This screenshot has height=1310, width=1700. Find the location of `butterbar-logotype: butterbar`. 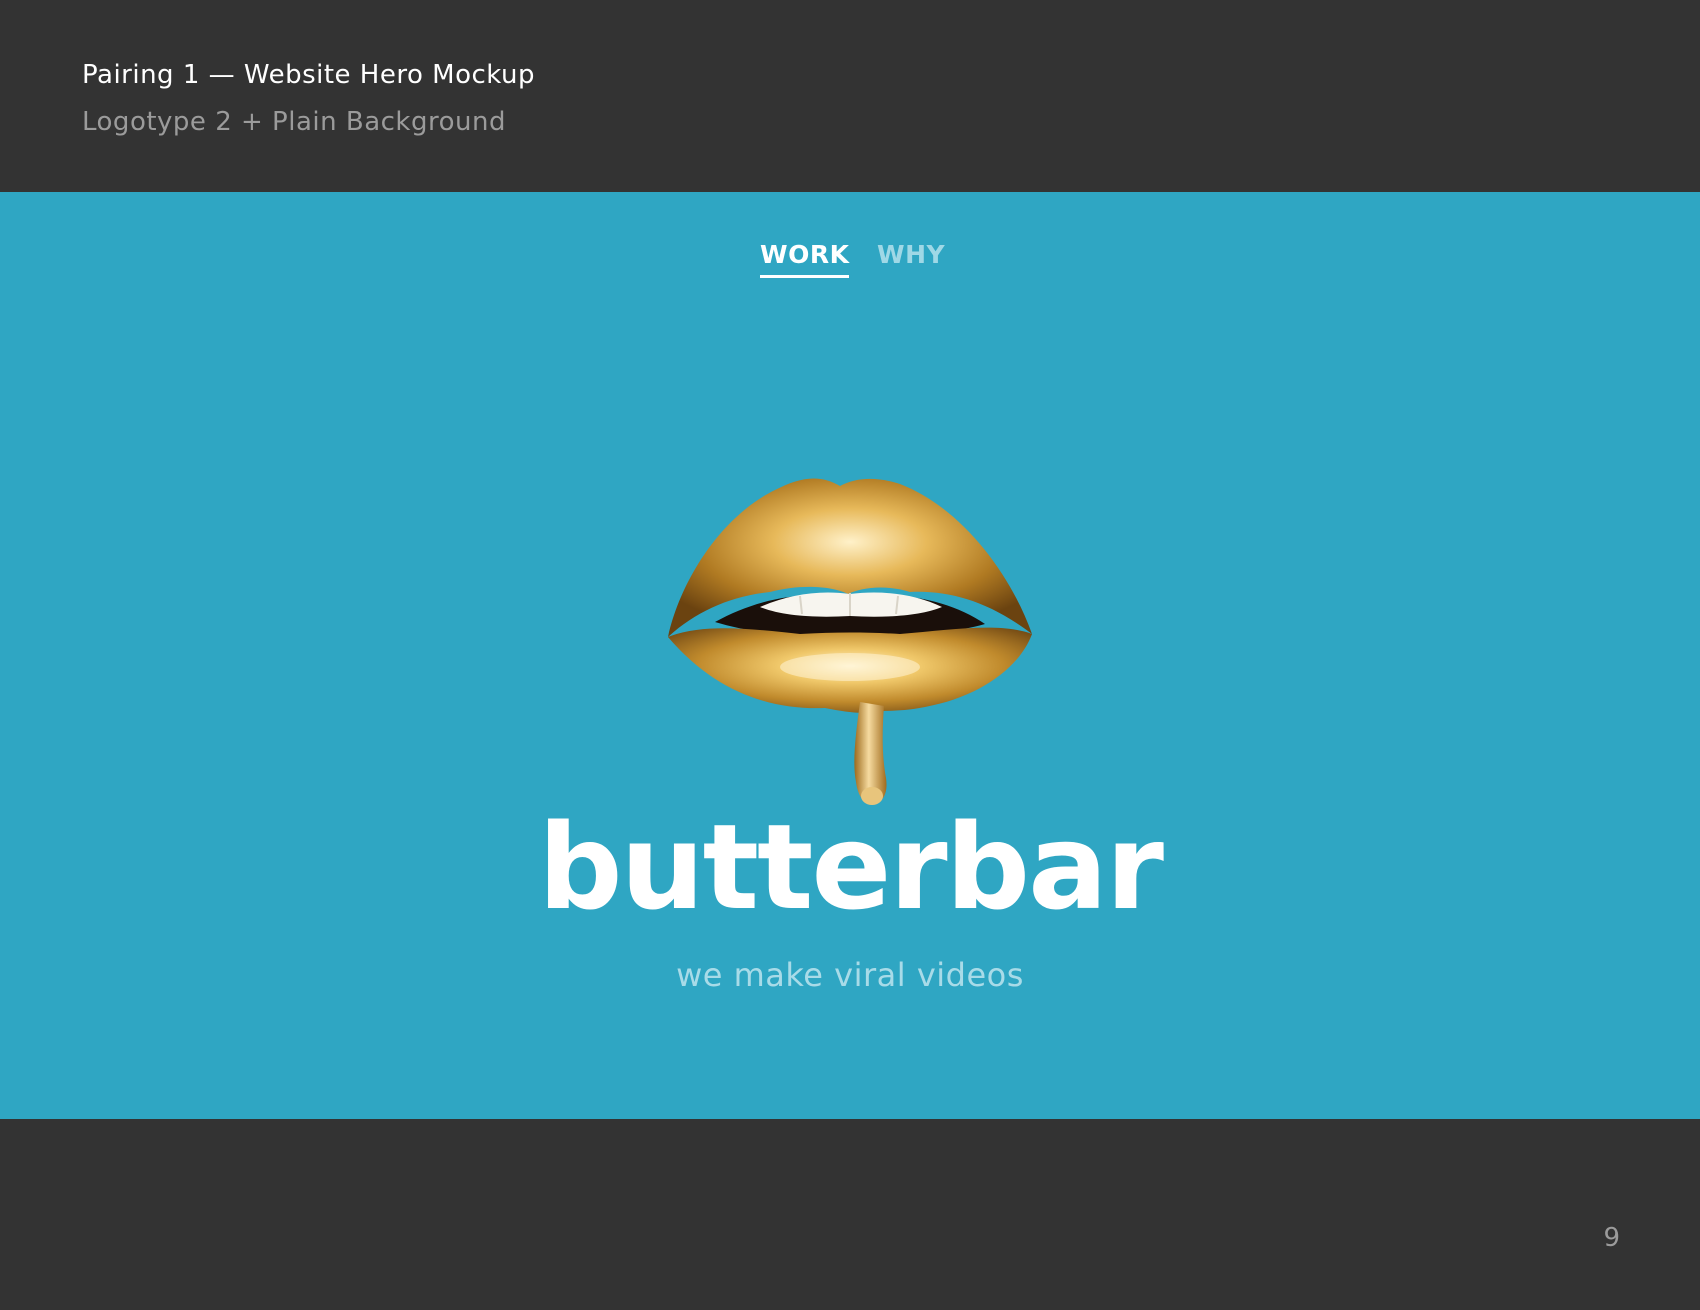

butterbar-logotype: butterbar is located at coordinates (851, 867).